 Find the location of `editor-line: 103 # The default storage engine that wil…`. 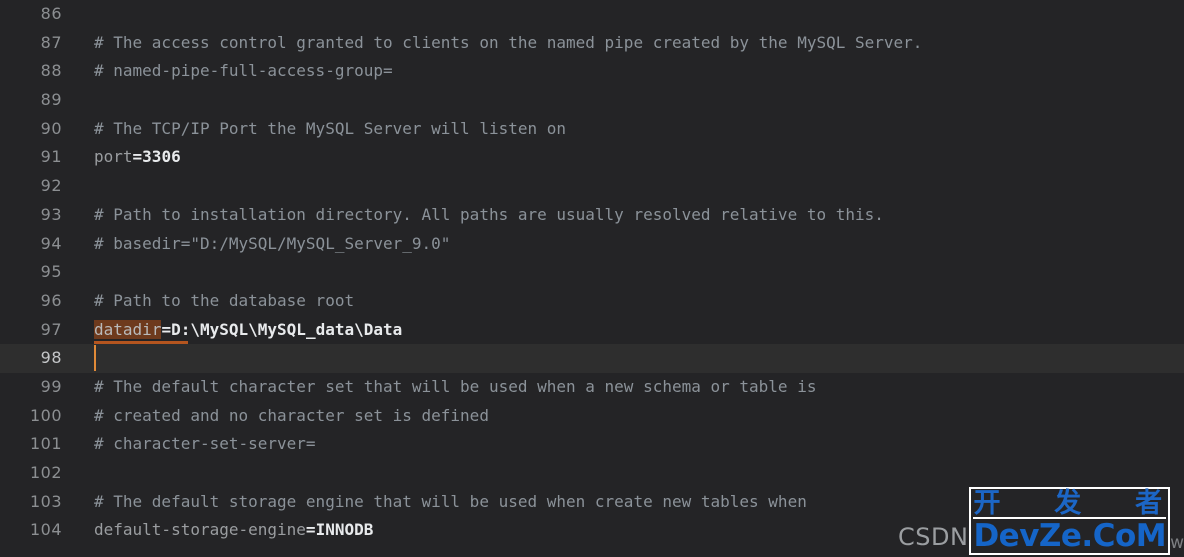

editor-line: 103 # The default storage engine that wil… is located at coordinates (592, 502).